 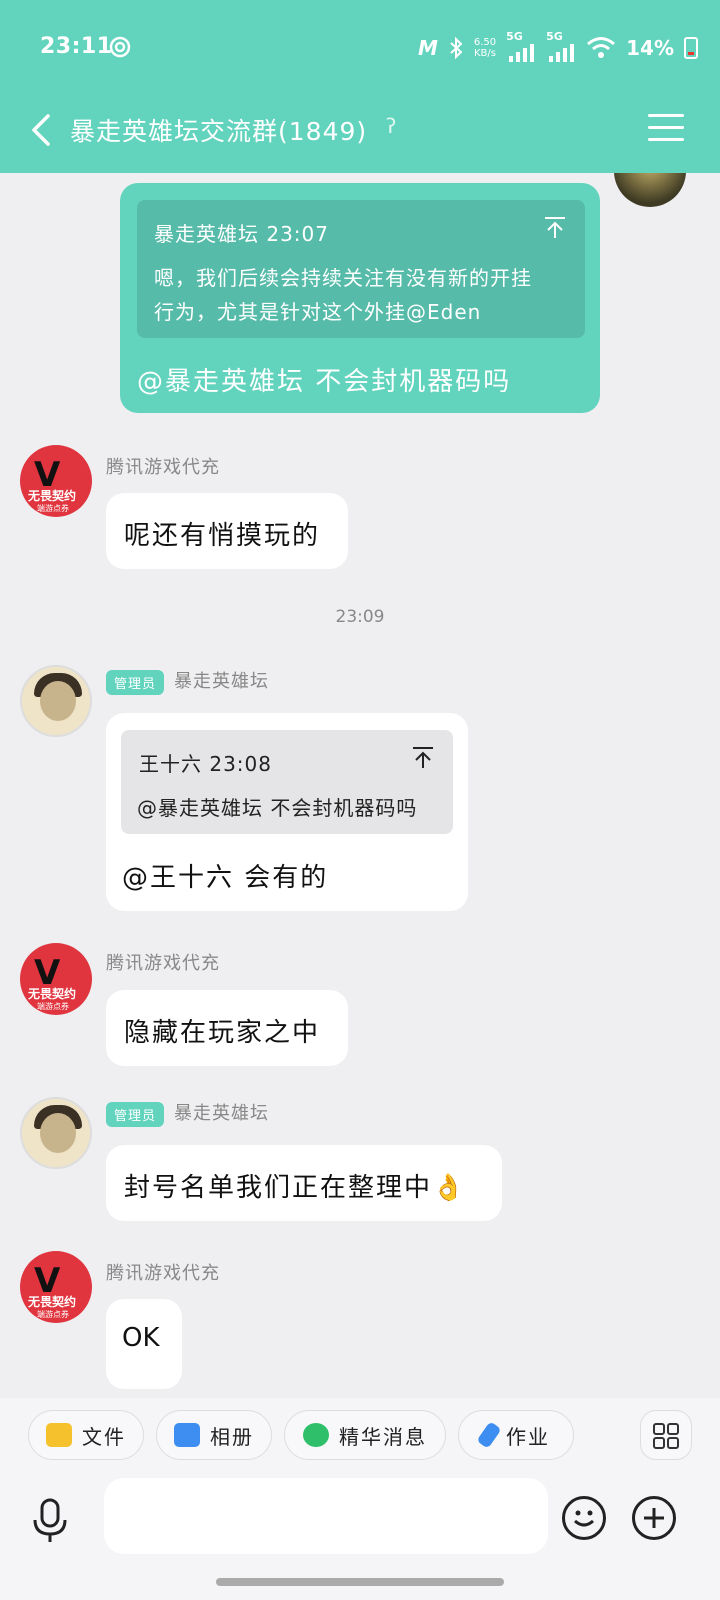 I want to click on message-text: 呢还有悄摸玩的, so click(x=222, y=536).